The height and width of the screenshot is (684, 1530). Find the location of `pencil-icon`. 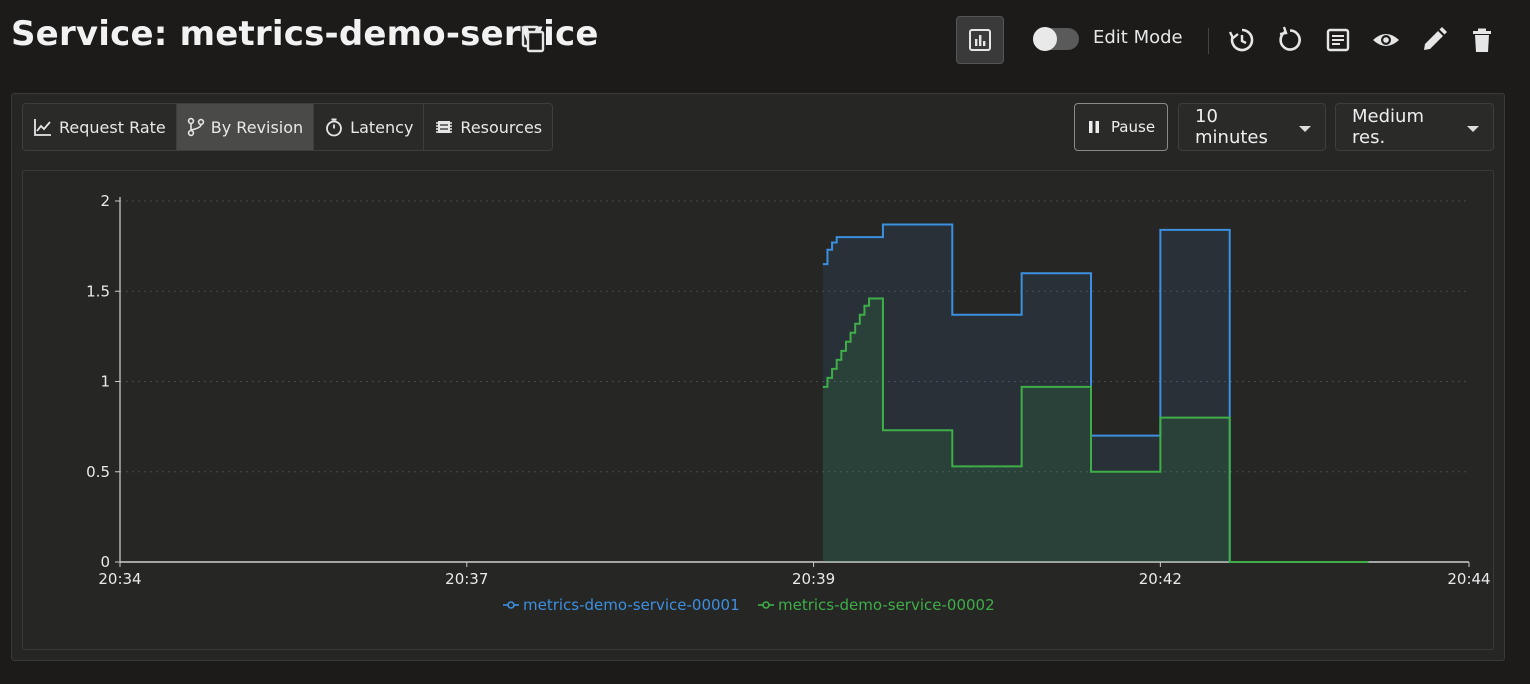

pencil-icon is located at coordinates (1435, 38).